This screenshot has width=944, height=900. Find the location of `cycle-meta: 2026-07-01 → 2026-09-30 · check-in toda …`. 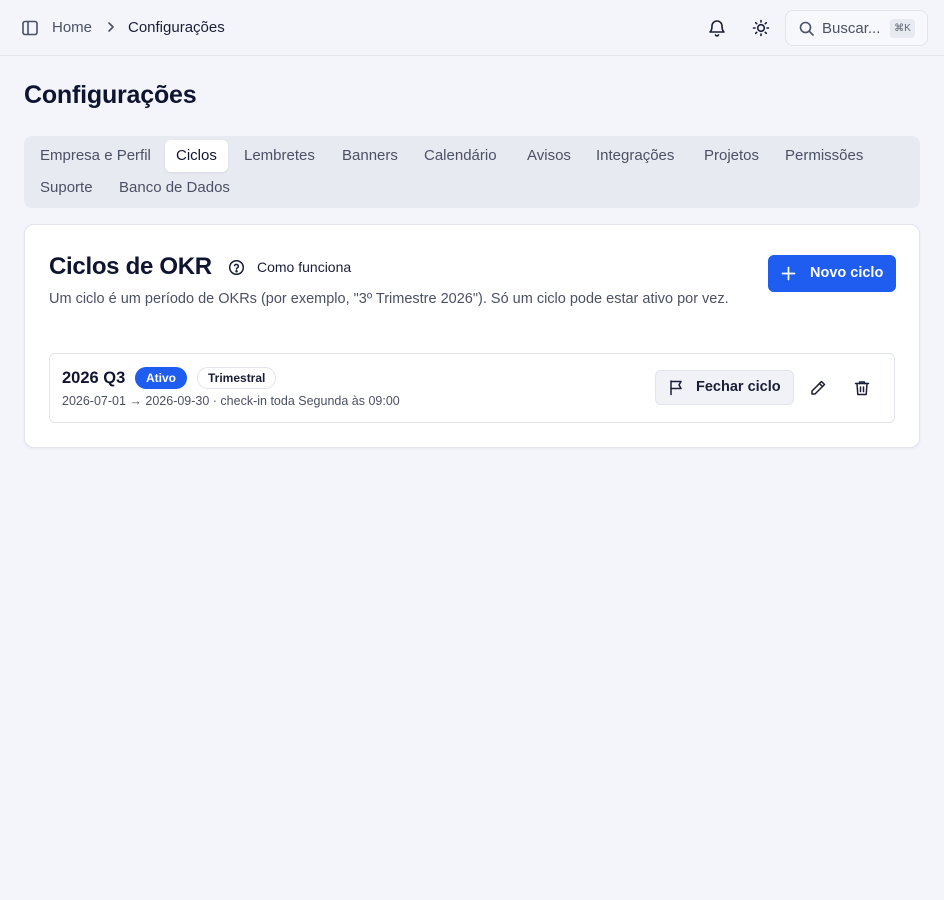

cycle-meta: 2026-07-01 → 2026-09-30 · check-in toda … is located at coordinates (231, 401).